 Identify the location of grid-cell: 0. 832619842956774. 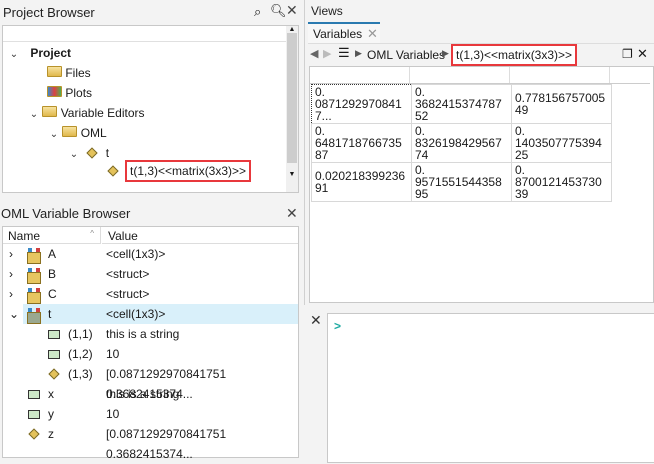
(461, 143).